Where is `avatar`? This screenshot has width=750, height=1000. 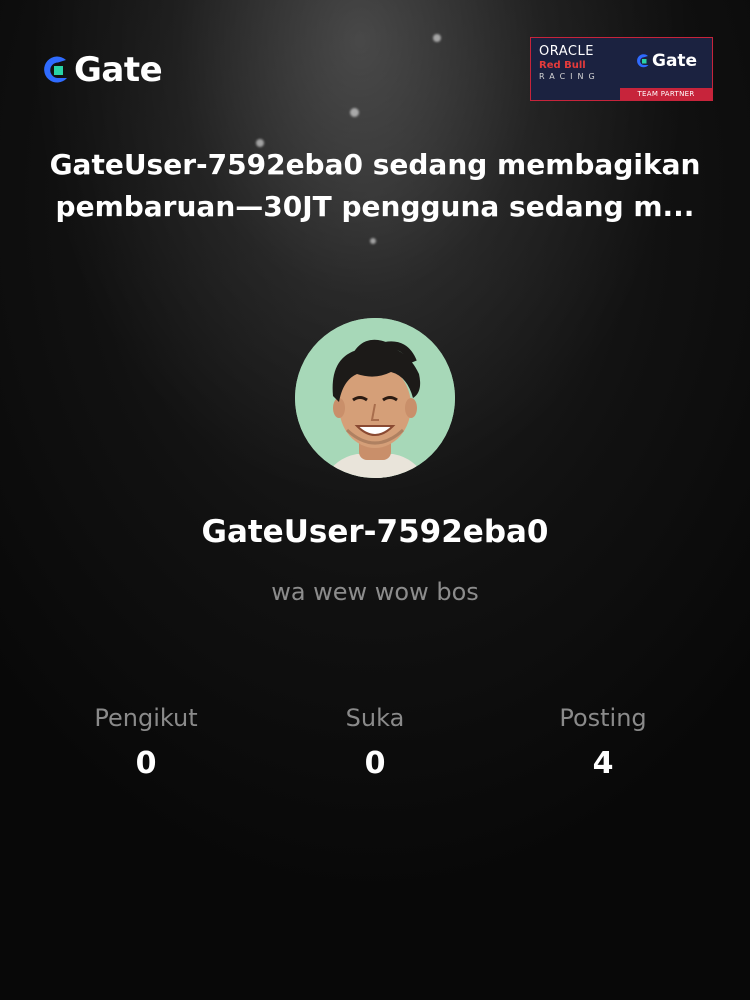 avatar is located at coordinates (375, 398).